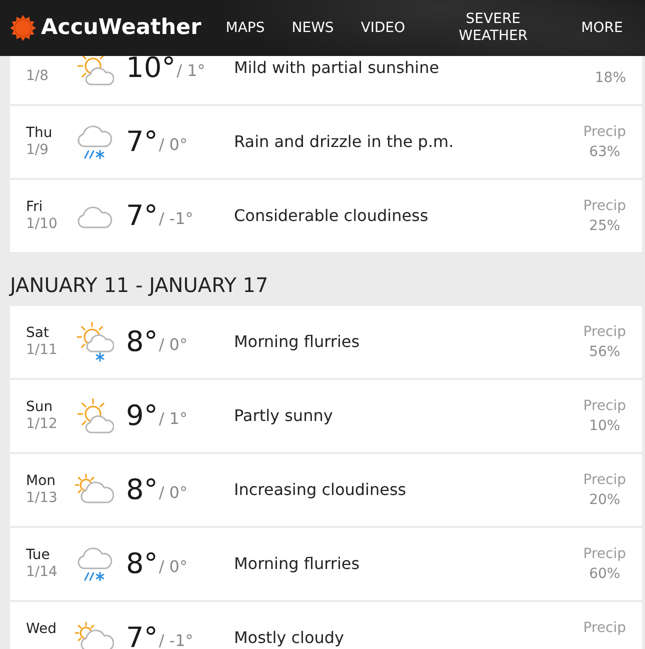  I want to click on forecast-phrase: Mostly cloudy, so click(289, 638).